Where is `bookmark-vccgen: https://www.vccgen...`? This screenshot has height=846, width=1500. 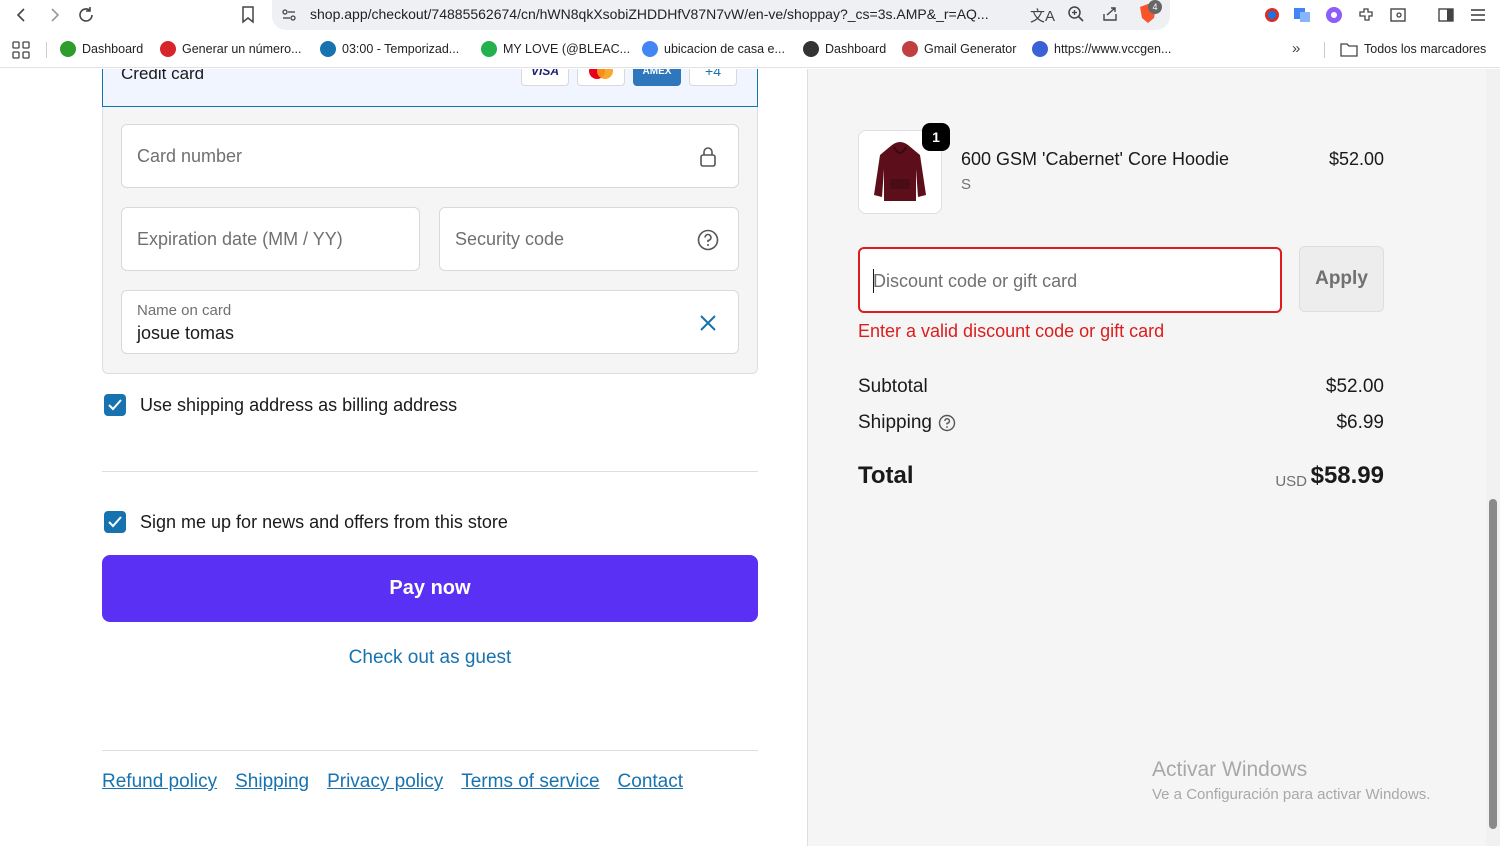 bookmark-vccgen: https://www.vccgen... is located at coordinates (1101, 49).